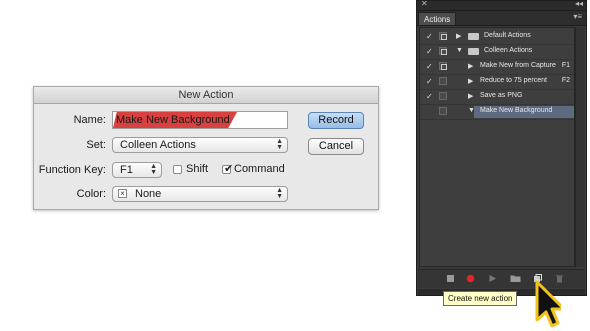  I want to click on close-icon: ✕, so click(424, 4).